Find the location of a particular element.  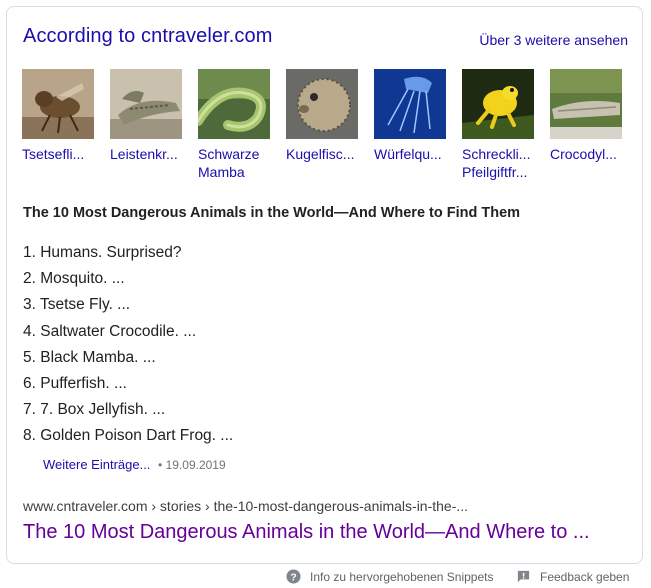

help-icon: ? is located at coordinates (293, 576).